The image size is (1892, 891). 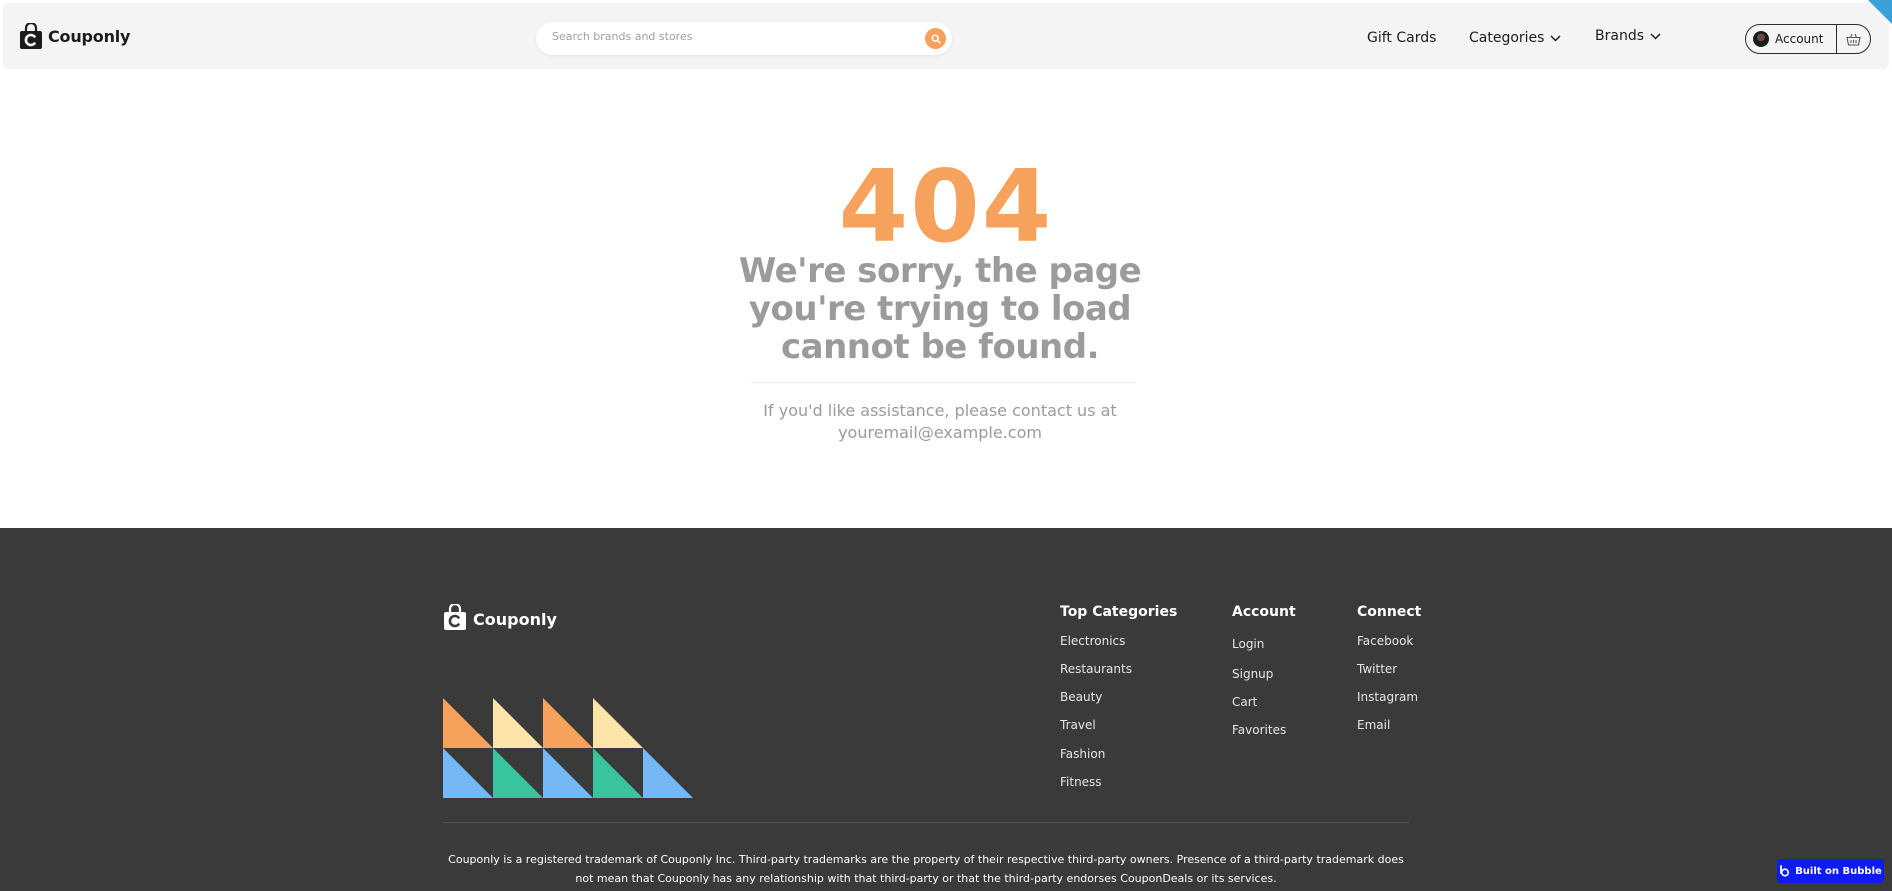 I want to click on basket-icon, so click(x=1853, y=39).